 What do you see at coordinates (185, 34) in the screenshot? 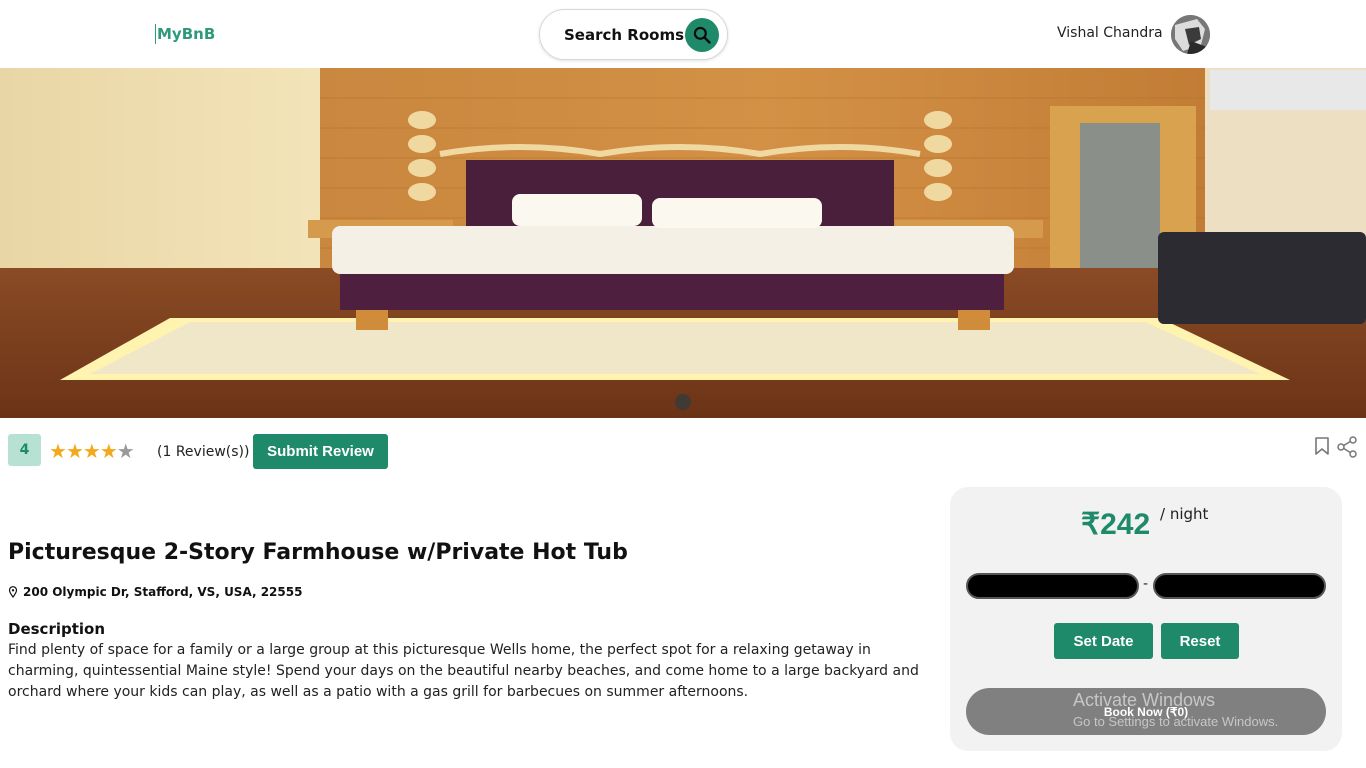
I see `logo: MyBnB` at bounding box center [185, 34].